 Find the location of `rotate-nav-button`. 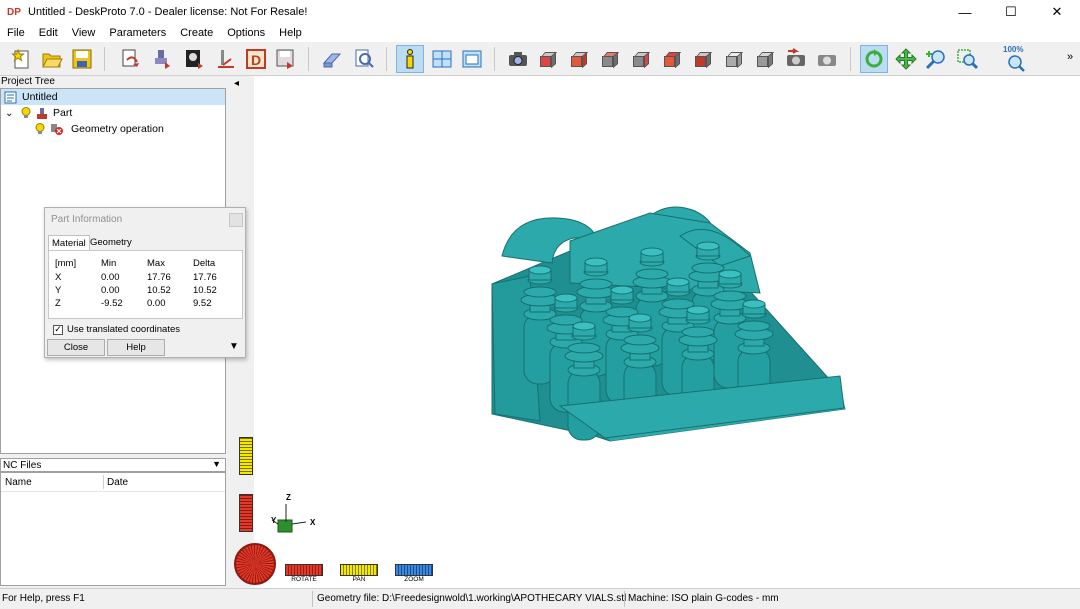

rotate-nav-button is located at coordinates (304, 570).